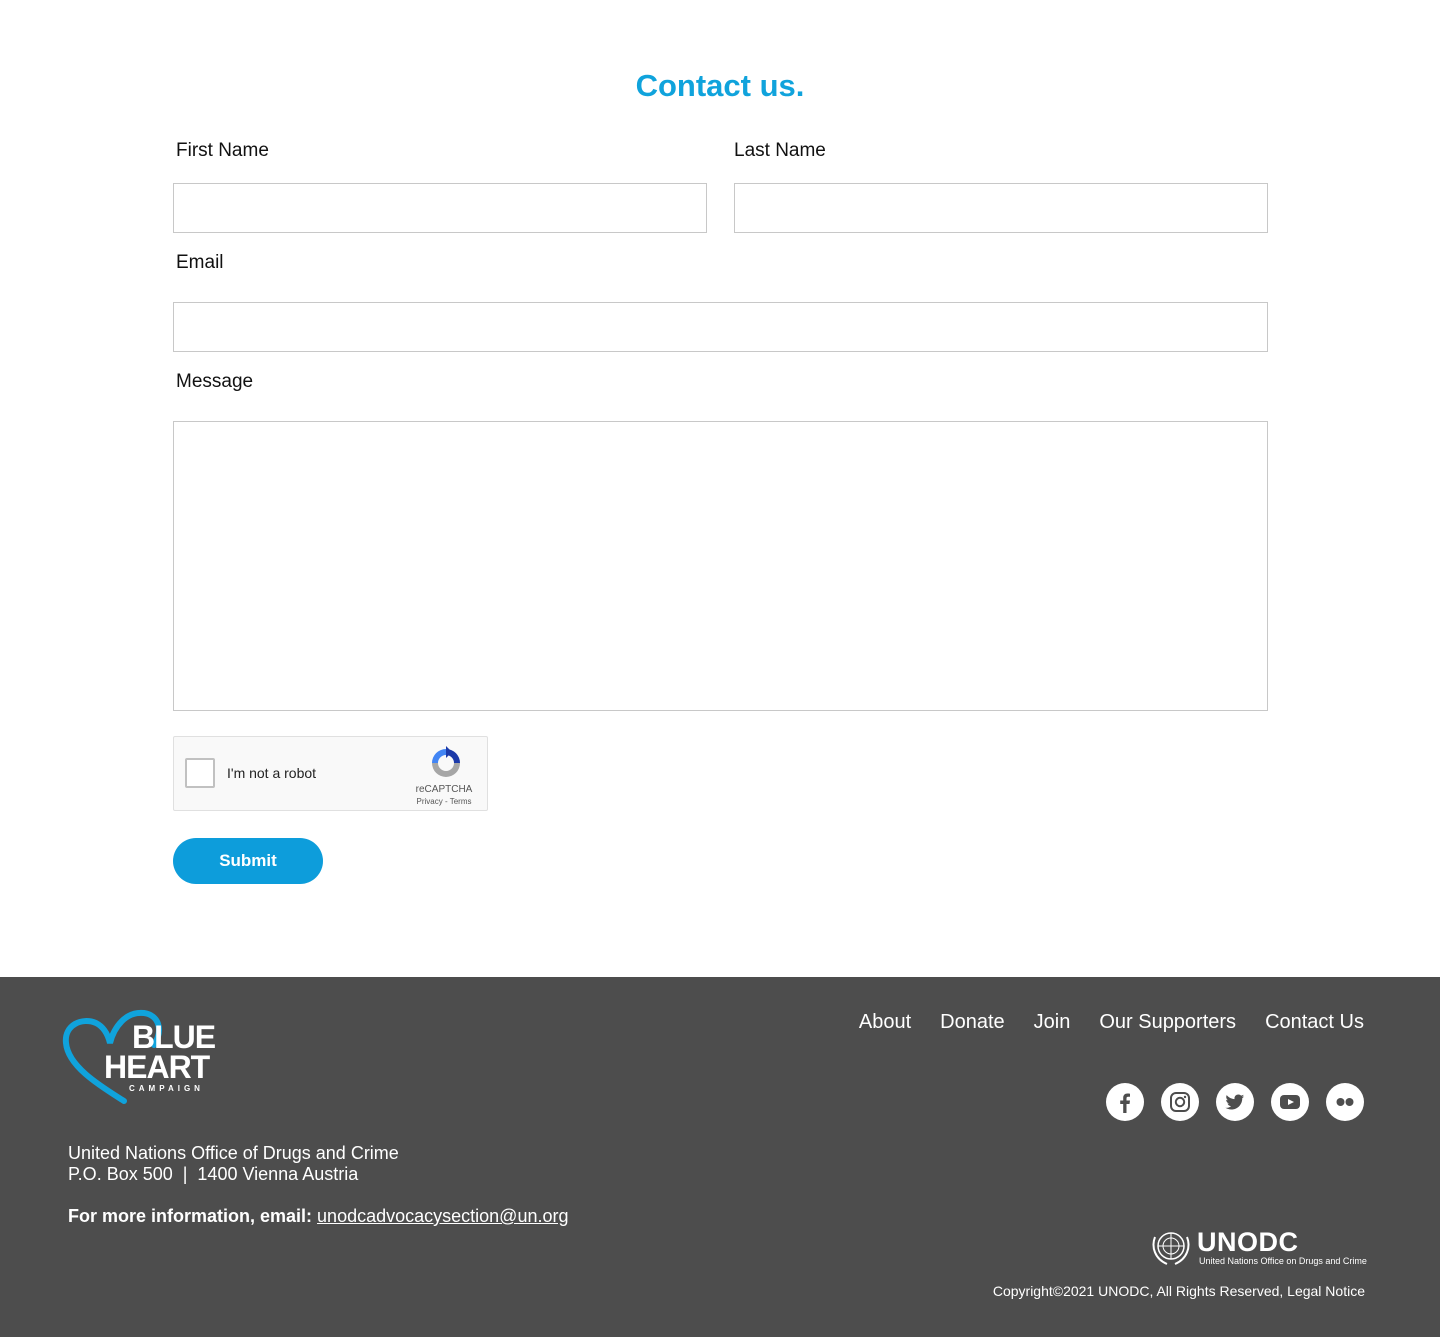  Describe the element at coordinates (972, 1022) in the screenshot. I see `nav-donate: Donate` at that location.